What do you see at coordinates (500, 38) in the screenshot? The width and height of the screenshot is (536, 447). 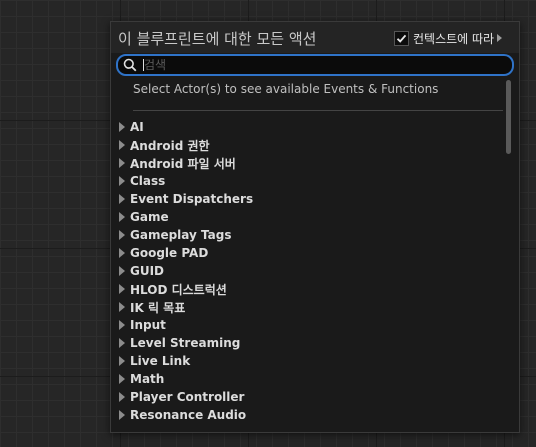 I see `chevron-right-icon` at bounding box center [500, 38].